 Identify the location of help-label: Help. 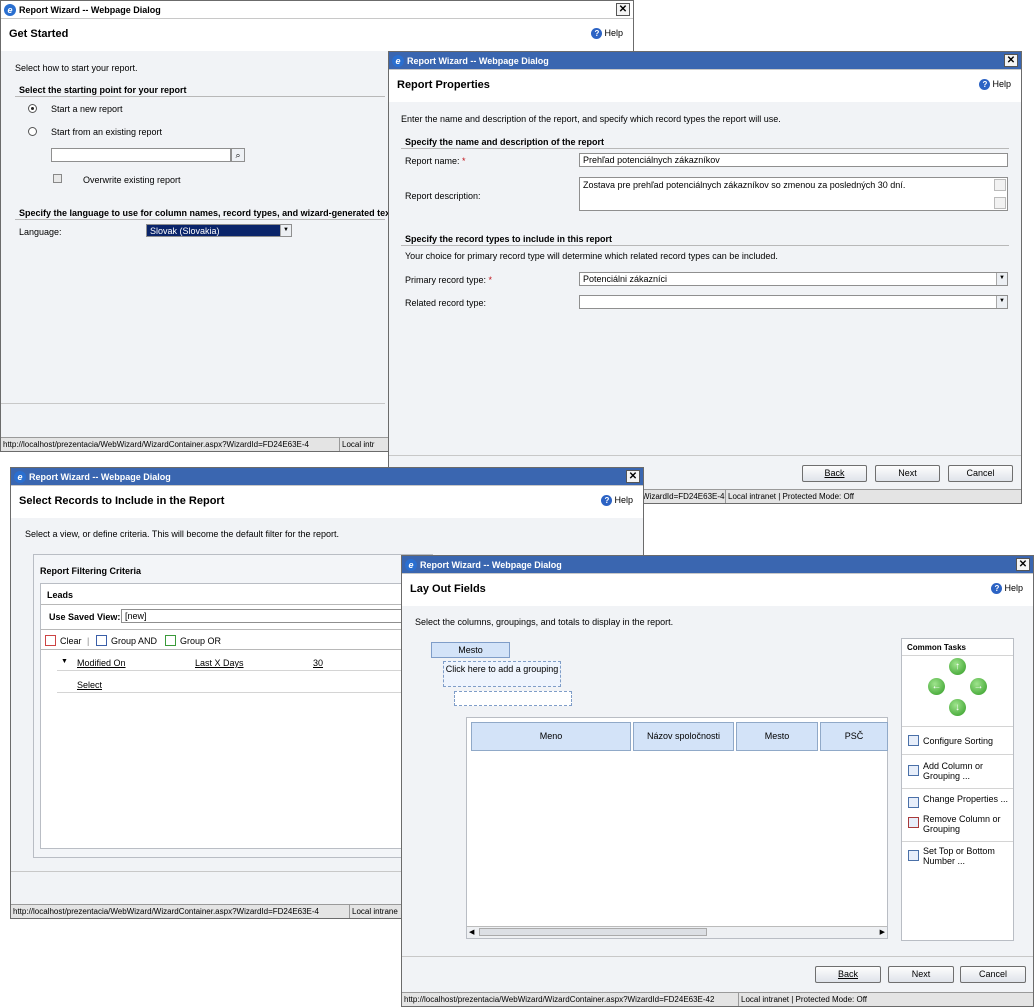
(623, 500).